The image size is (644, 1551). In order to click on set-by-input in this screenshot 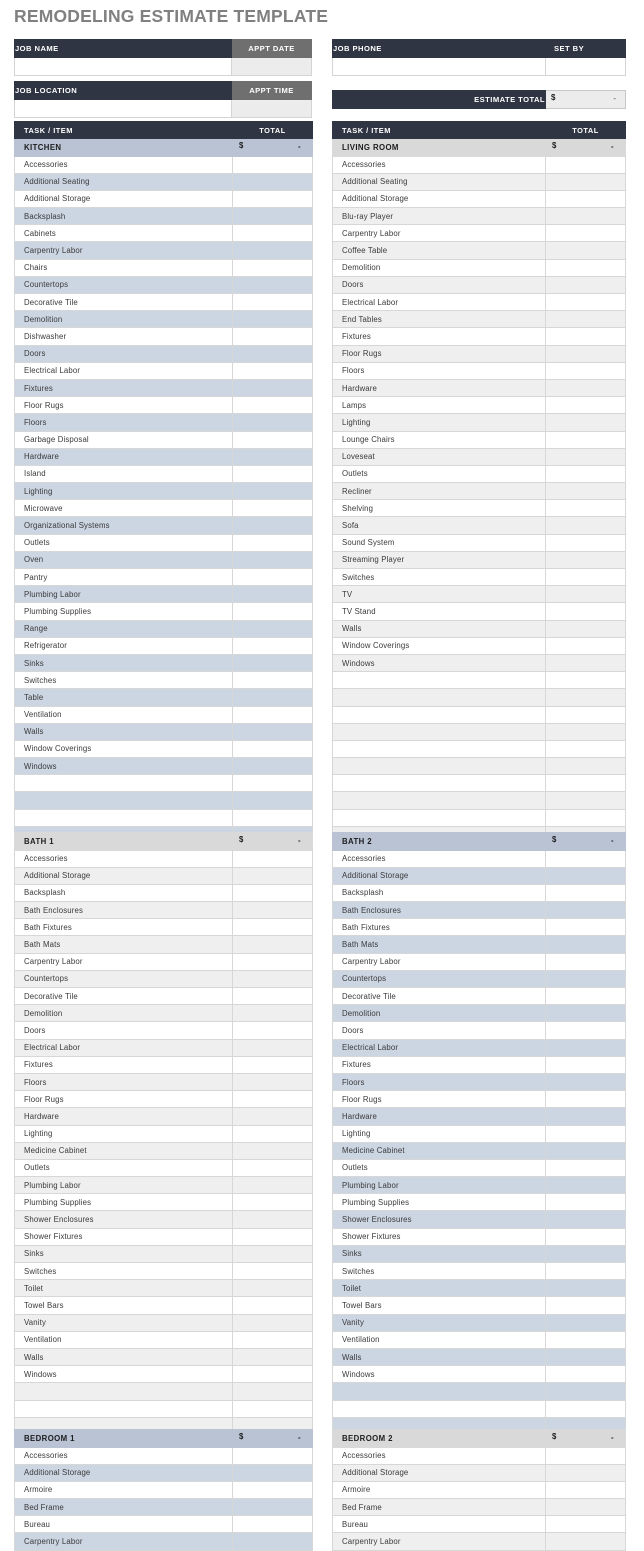, I will do `click(585, 66)`.